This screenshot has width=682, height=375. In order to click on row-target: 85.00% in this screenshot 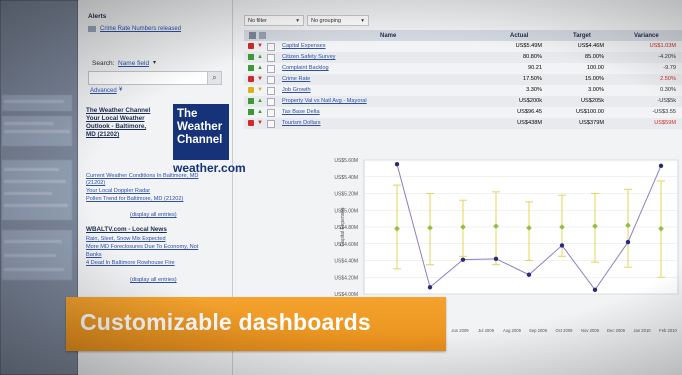, I will do `click(594, 57)`.